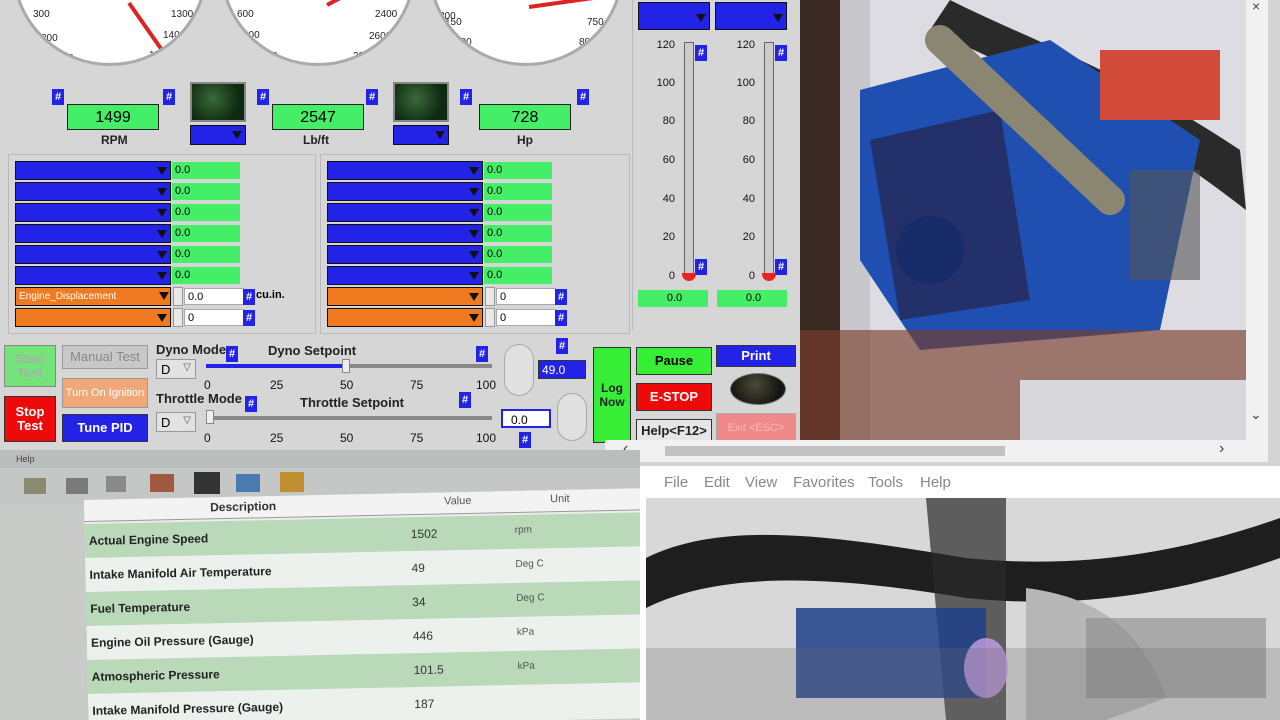 The image size is (1280, 720). What do you see at coordinates (214, 296) in the screenshot?
I see `displacement-input: 0.0` at bounding box center [214, 296].